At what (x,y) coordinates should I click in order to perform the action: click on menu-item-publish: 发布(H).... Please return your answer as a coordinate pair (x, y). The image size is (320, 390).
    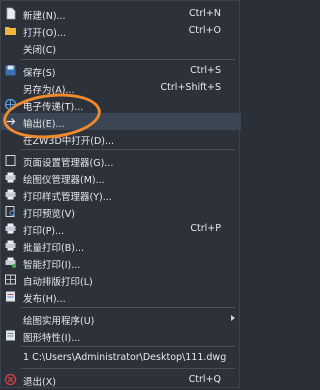
    Looking at the image, I should click on (121, 296).